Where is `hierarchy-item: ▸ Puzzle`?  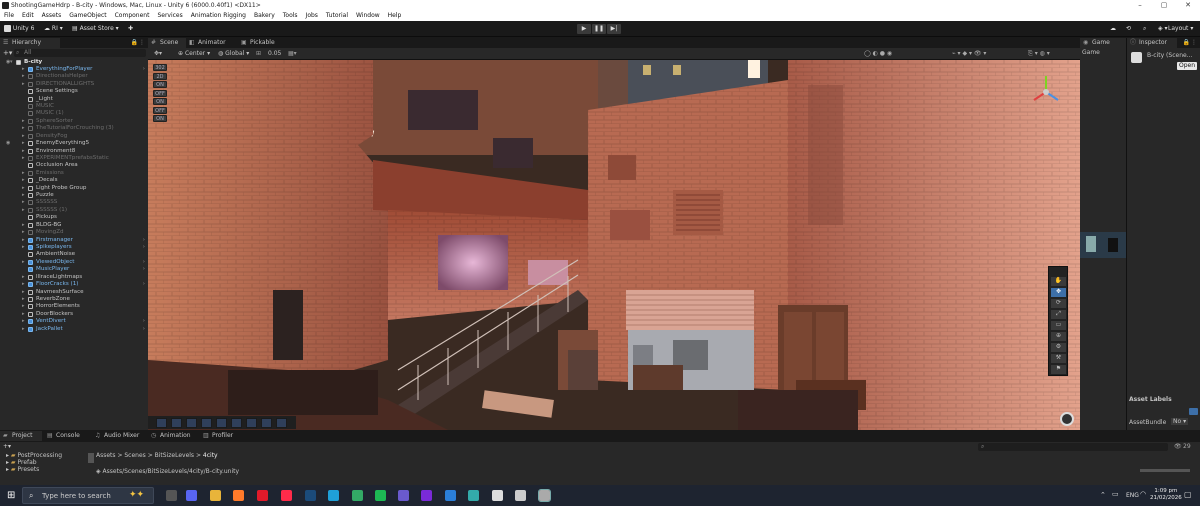
hierarchy-item: ▸ Puzzle is located at coordinates (74, 196).